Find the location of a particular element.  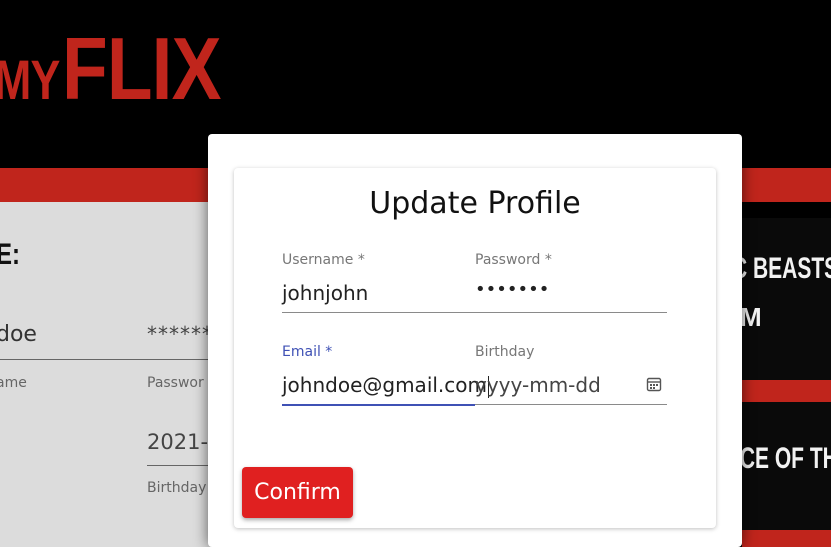

email-value: johndoe@gmail.com is located at coordinates (384, 385).